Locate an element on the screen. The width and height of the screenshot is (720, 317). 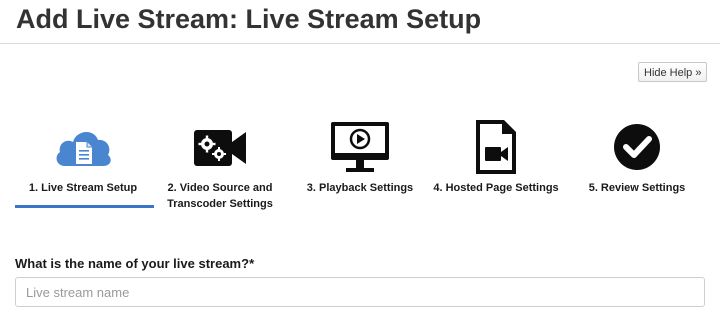
stream-name-label: What is the name of your live stream?* is located at coordinates (135, 263).